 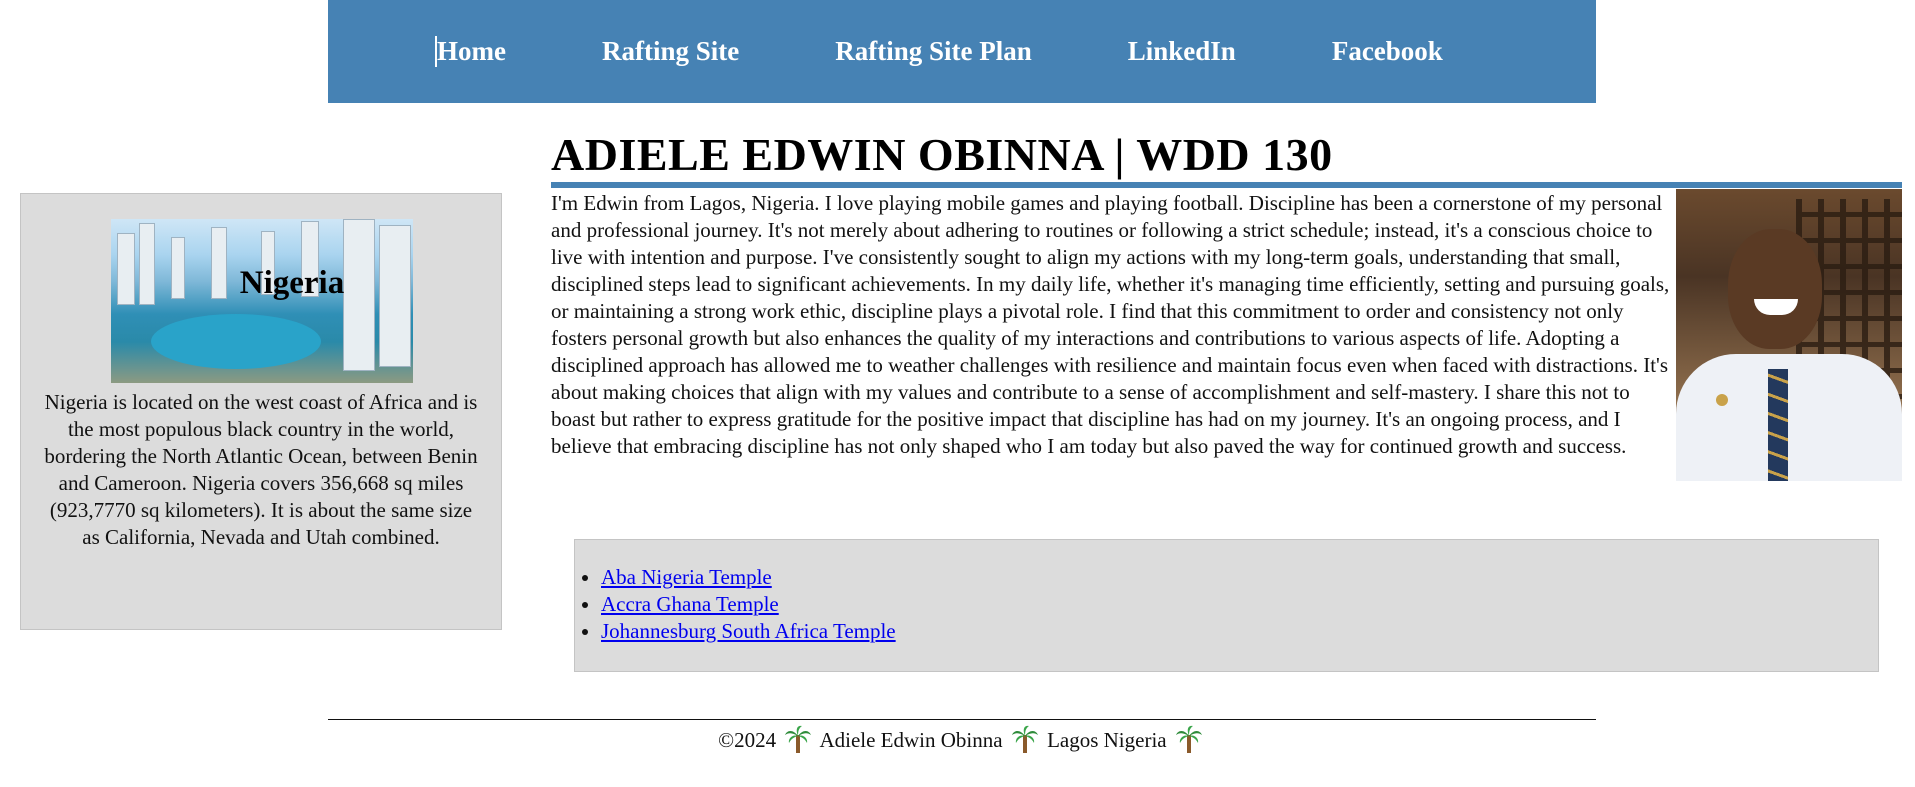 I want to click on footer-location: Lagos Nigeria, so click(x=1107, y=740).